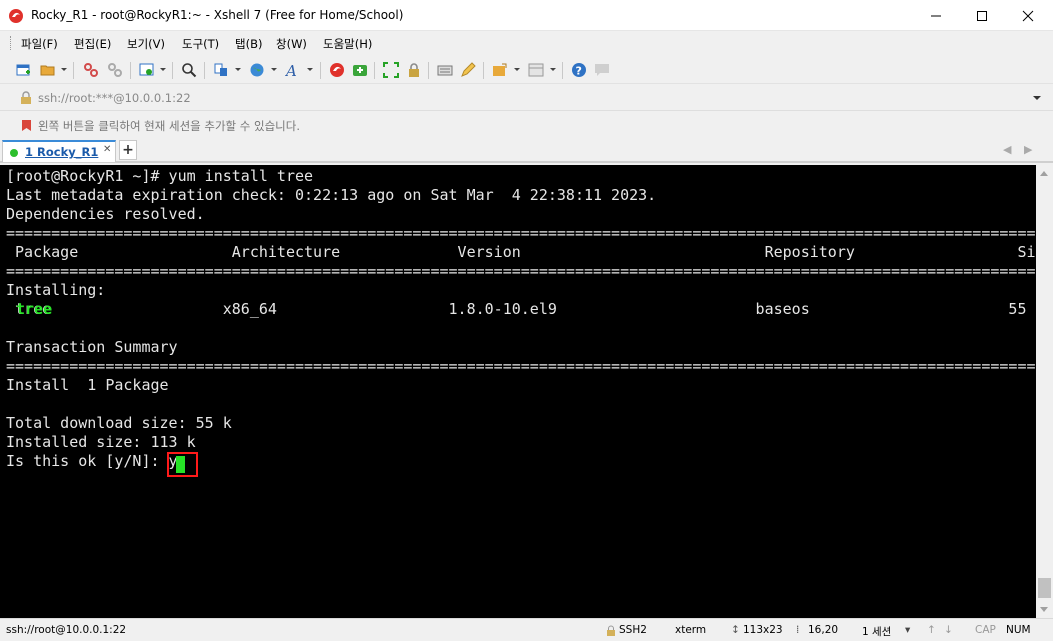 The height and width of the screenshot is (641, 1053). I want to click on properties-dropdown-arrow, so click(163, 69).